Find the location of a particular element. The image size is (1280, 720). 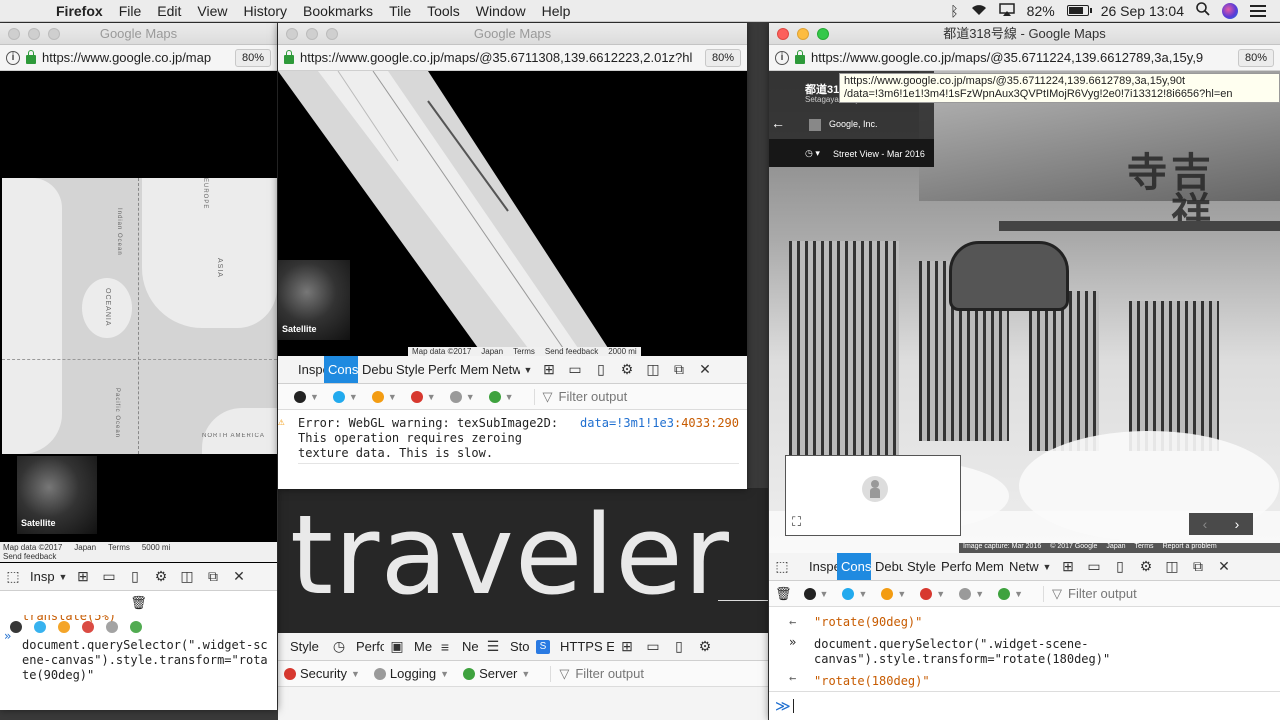

next-arrow-button: › is located at coordinates (1237, 524).